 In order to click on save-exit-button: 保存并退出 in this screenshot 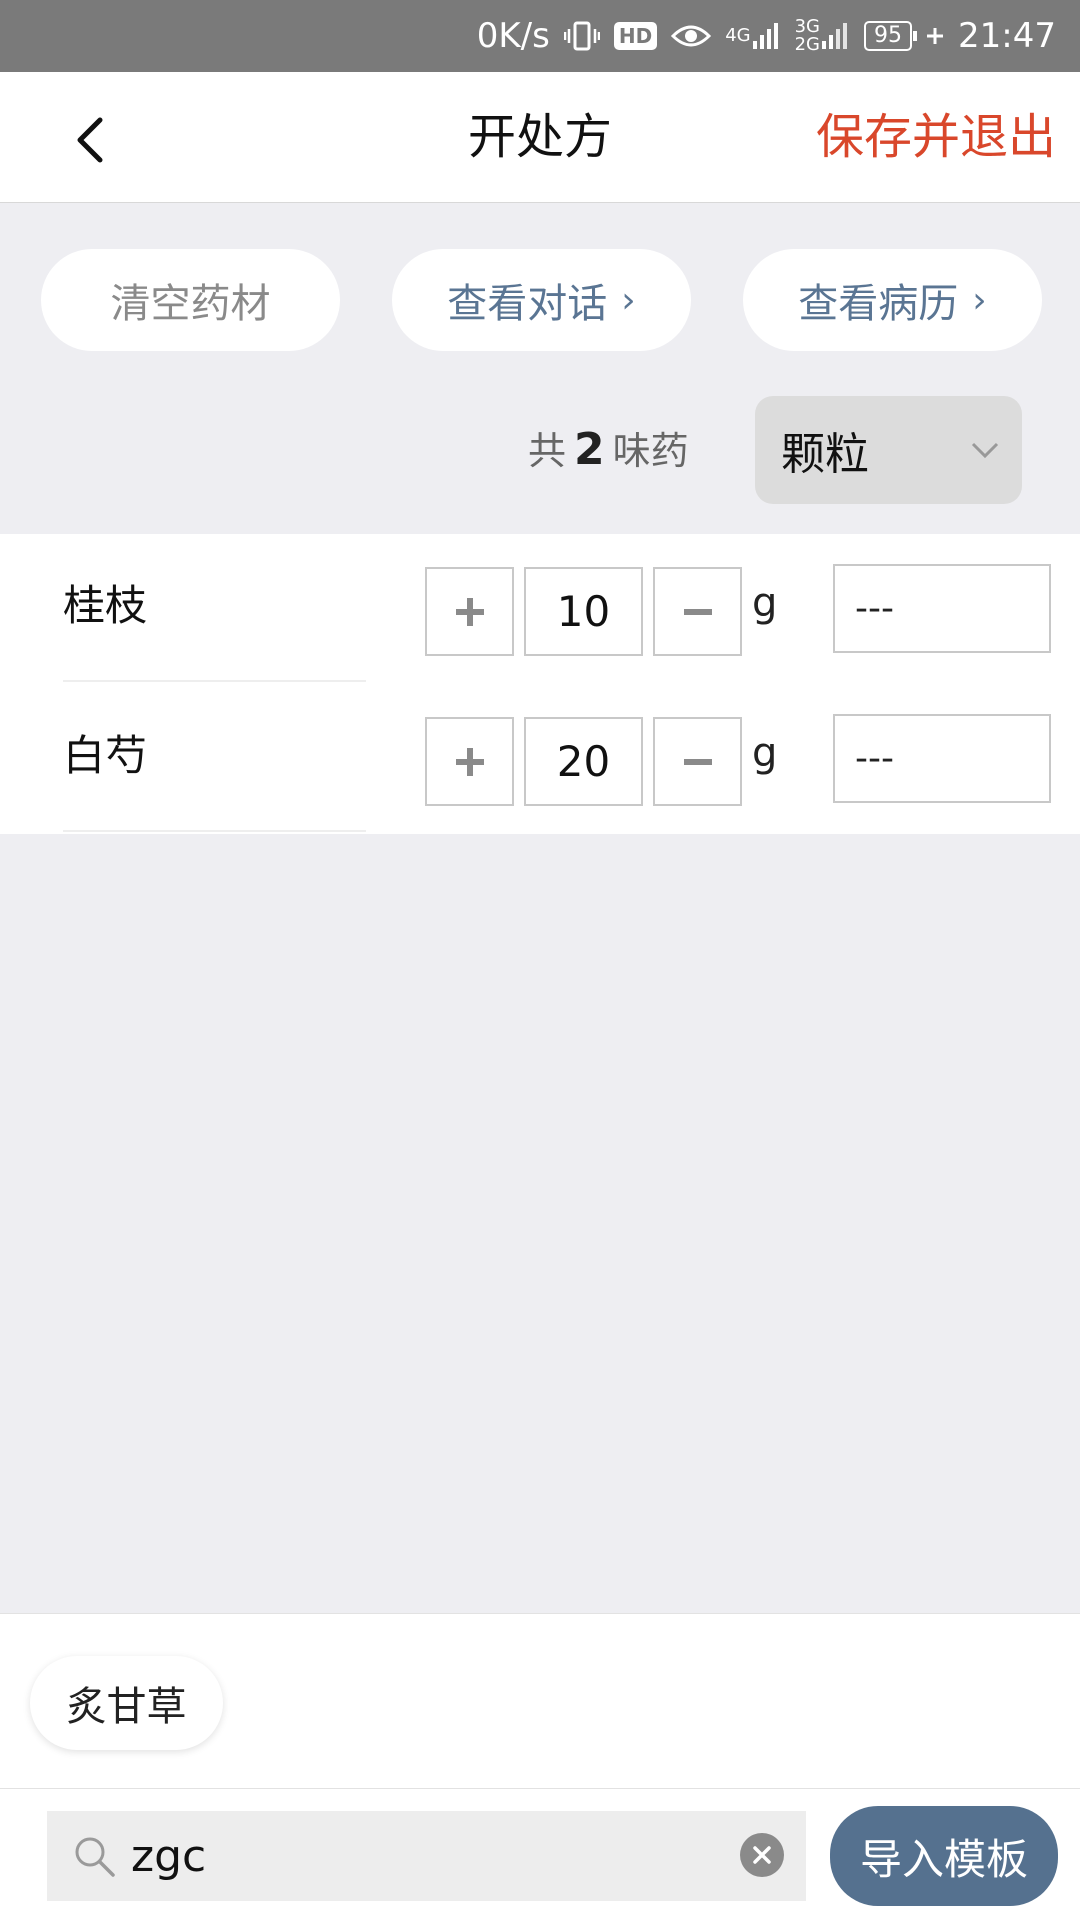, I will do `click(936, 137)`.